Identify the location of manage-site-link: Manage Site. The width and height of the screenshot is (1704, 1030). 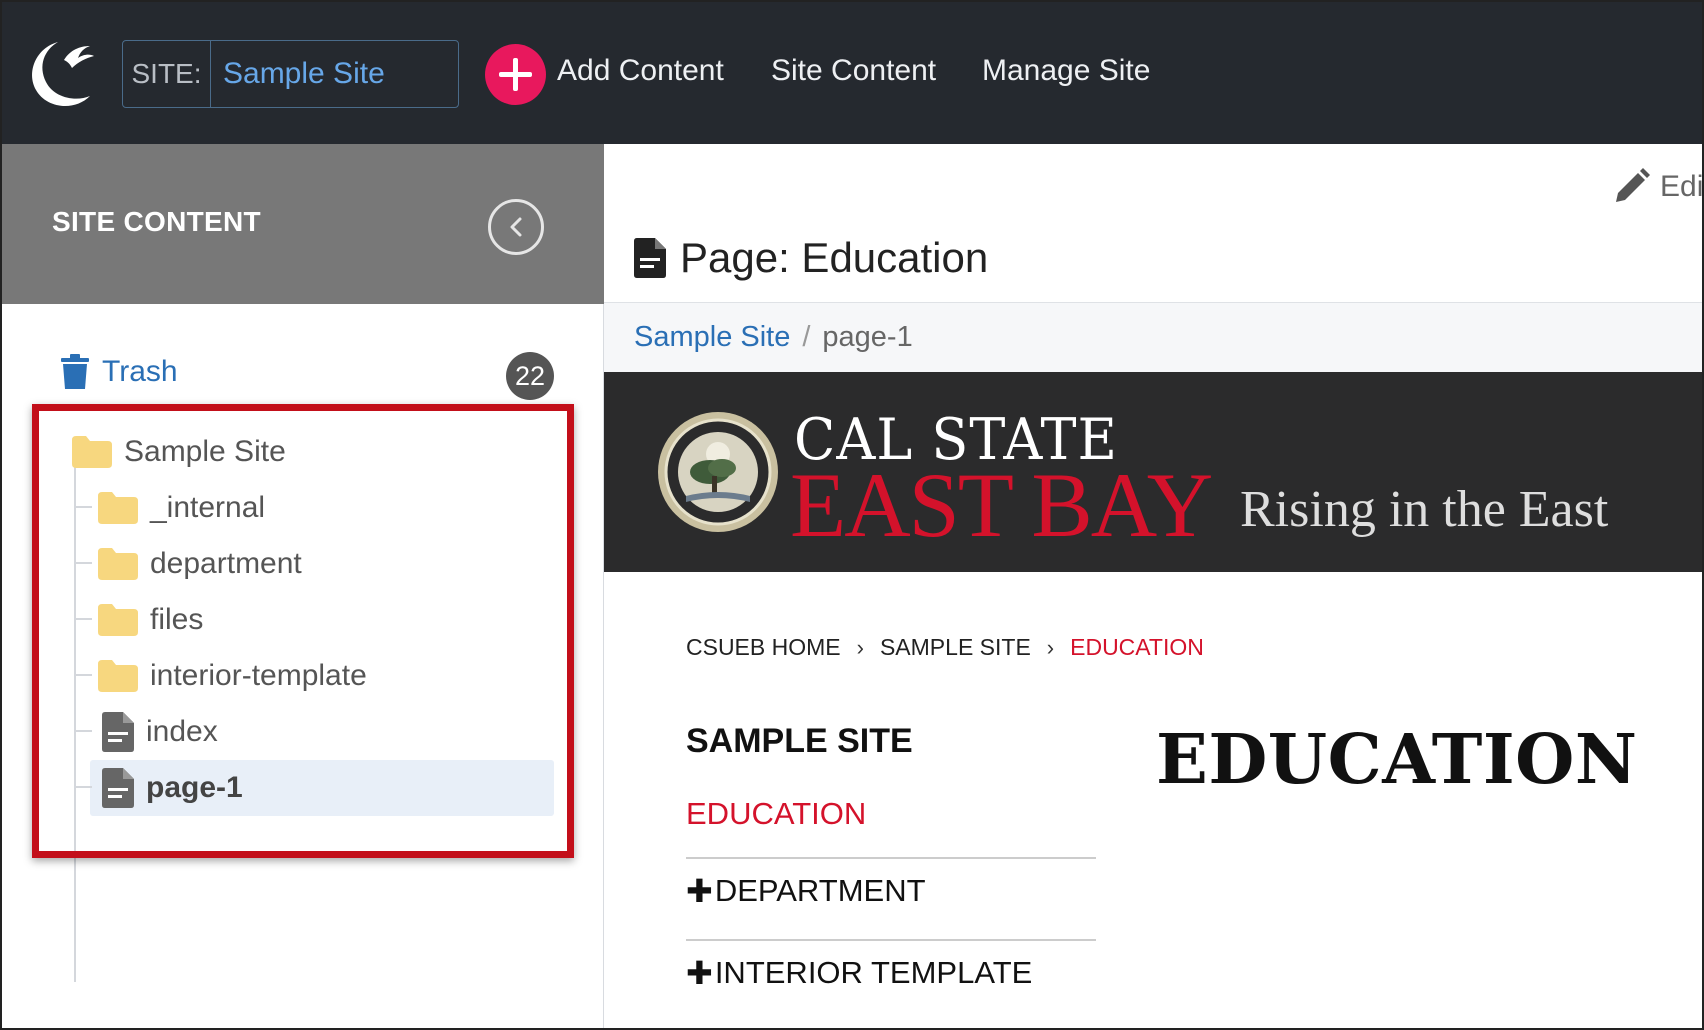
(1066, 71).